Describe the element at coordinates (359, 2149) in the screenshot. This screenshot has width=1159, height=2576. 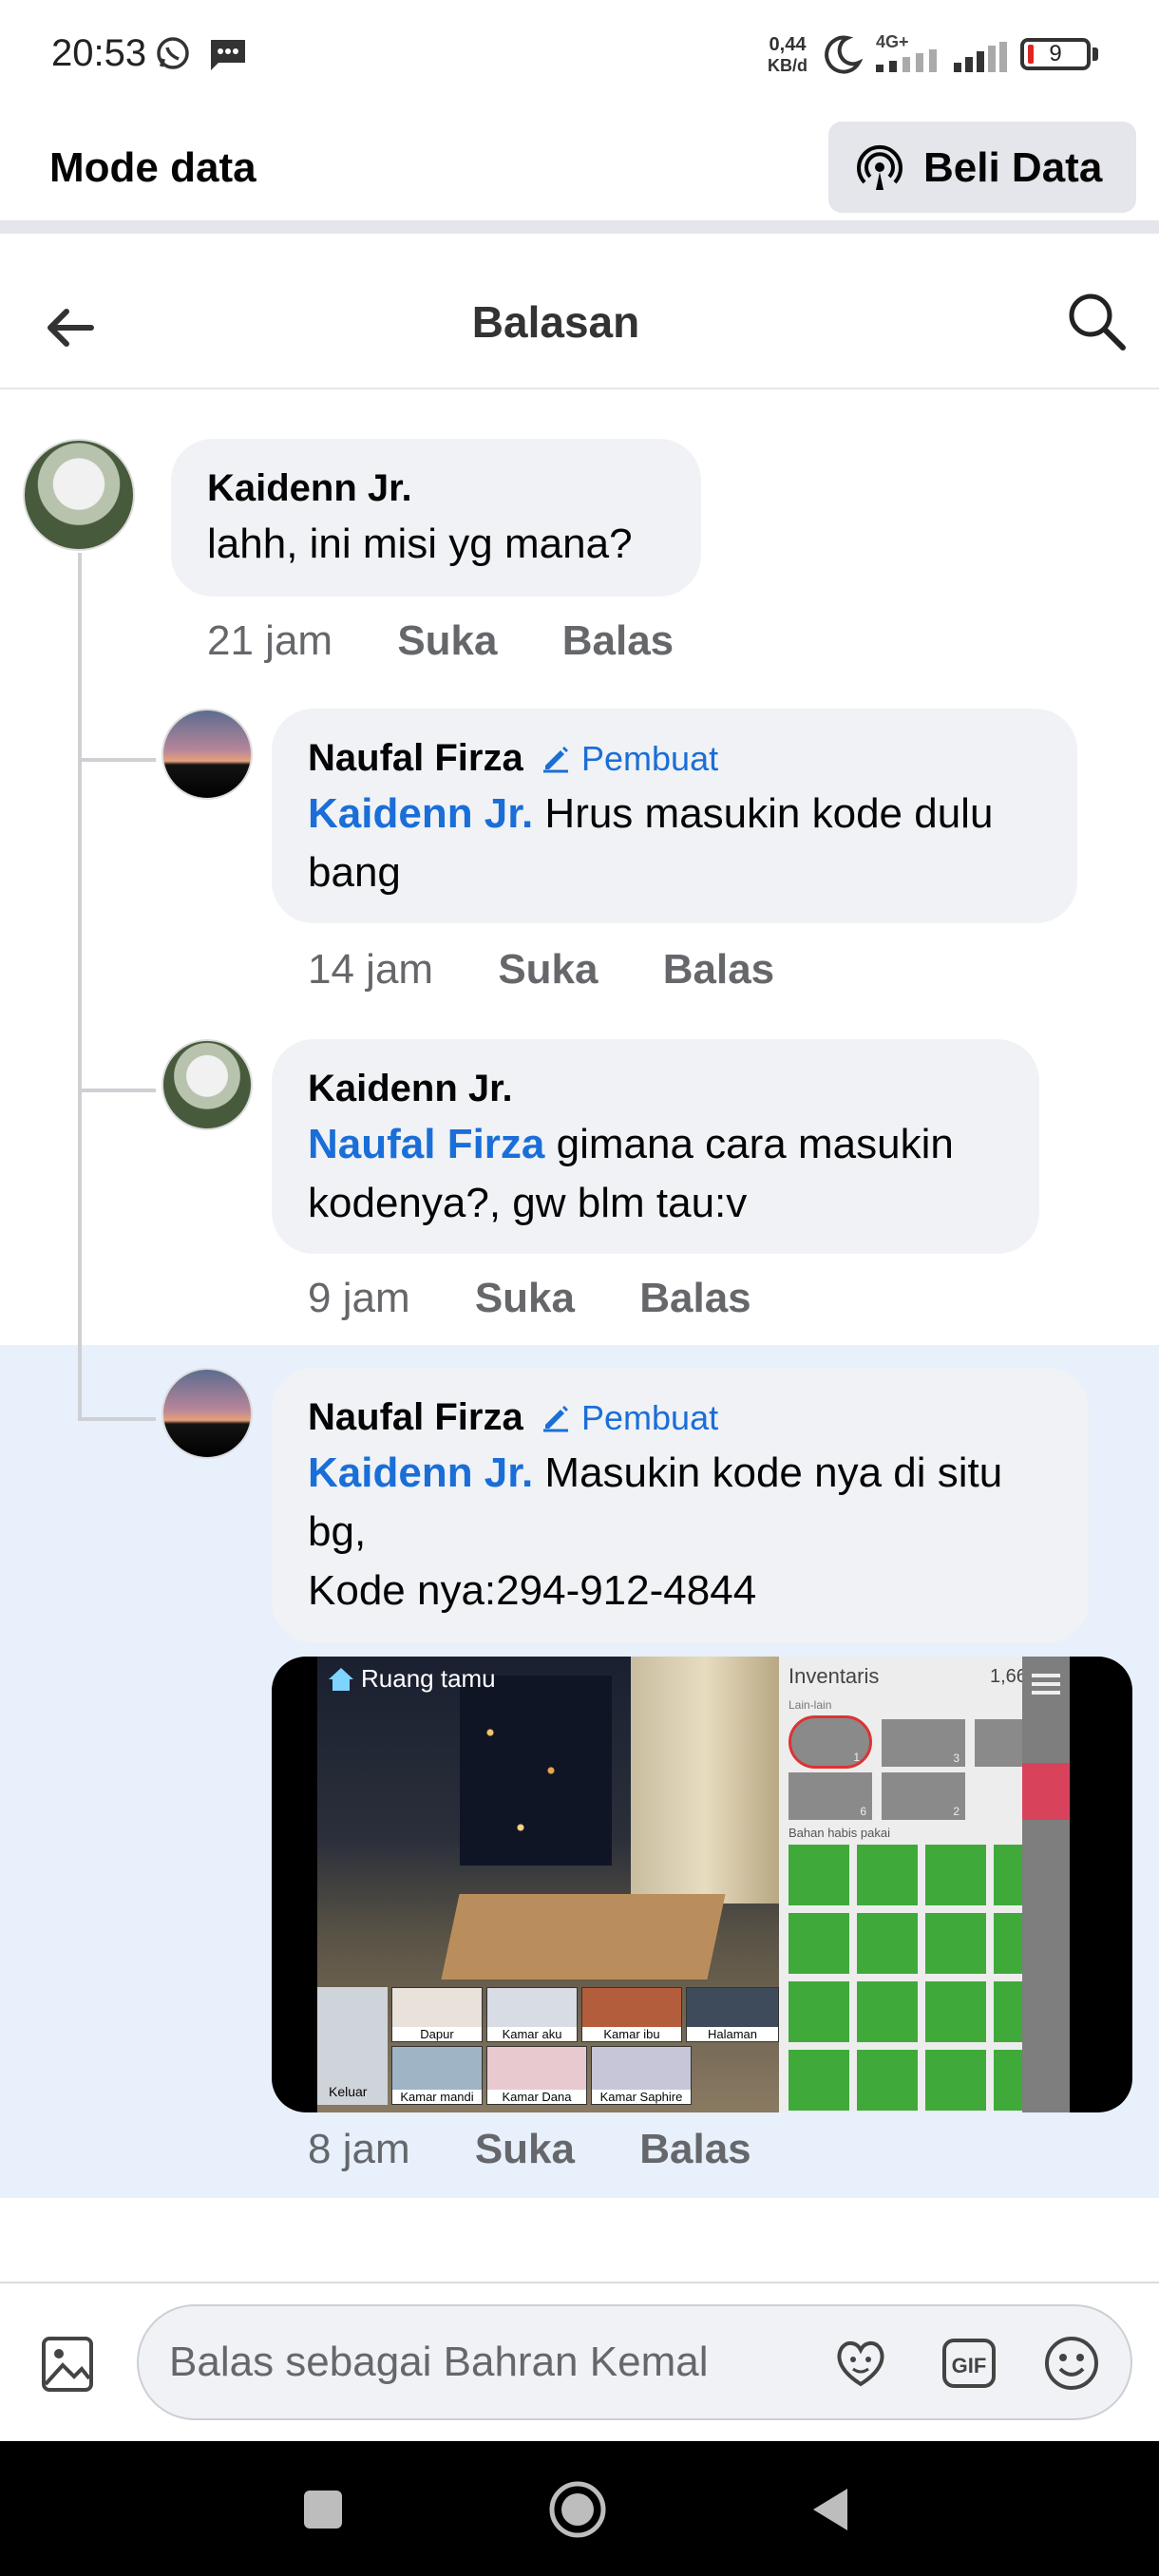
I see `comment-time: 8 jam` at that location.